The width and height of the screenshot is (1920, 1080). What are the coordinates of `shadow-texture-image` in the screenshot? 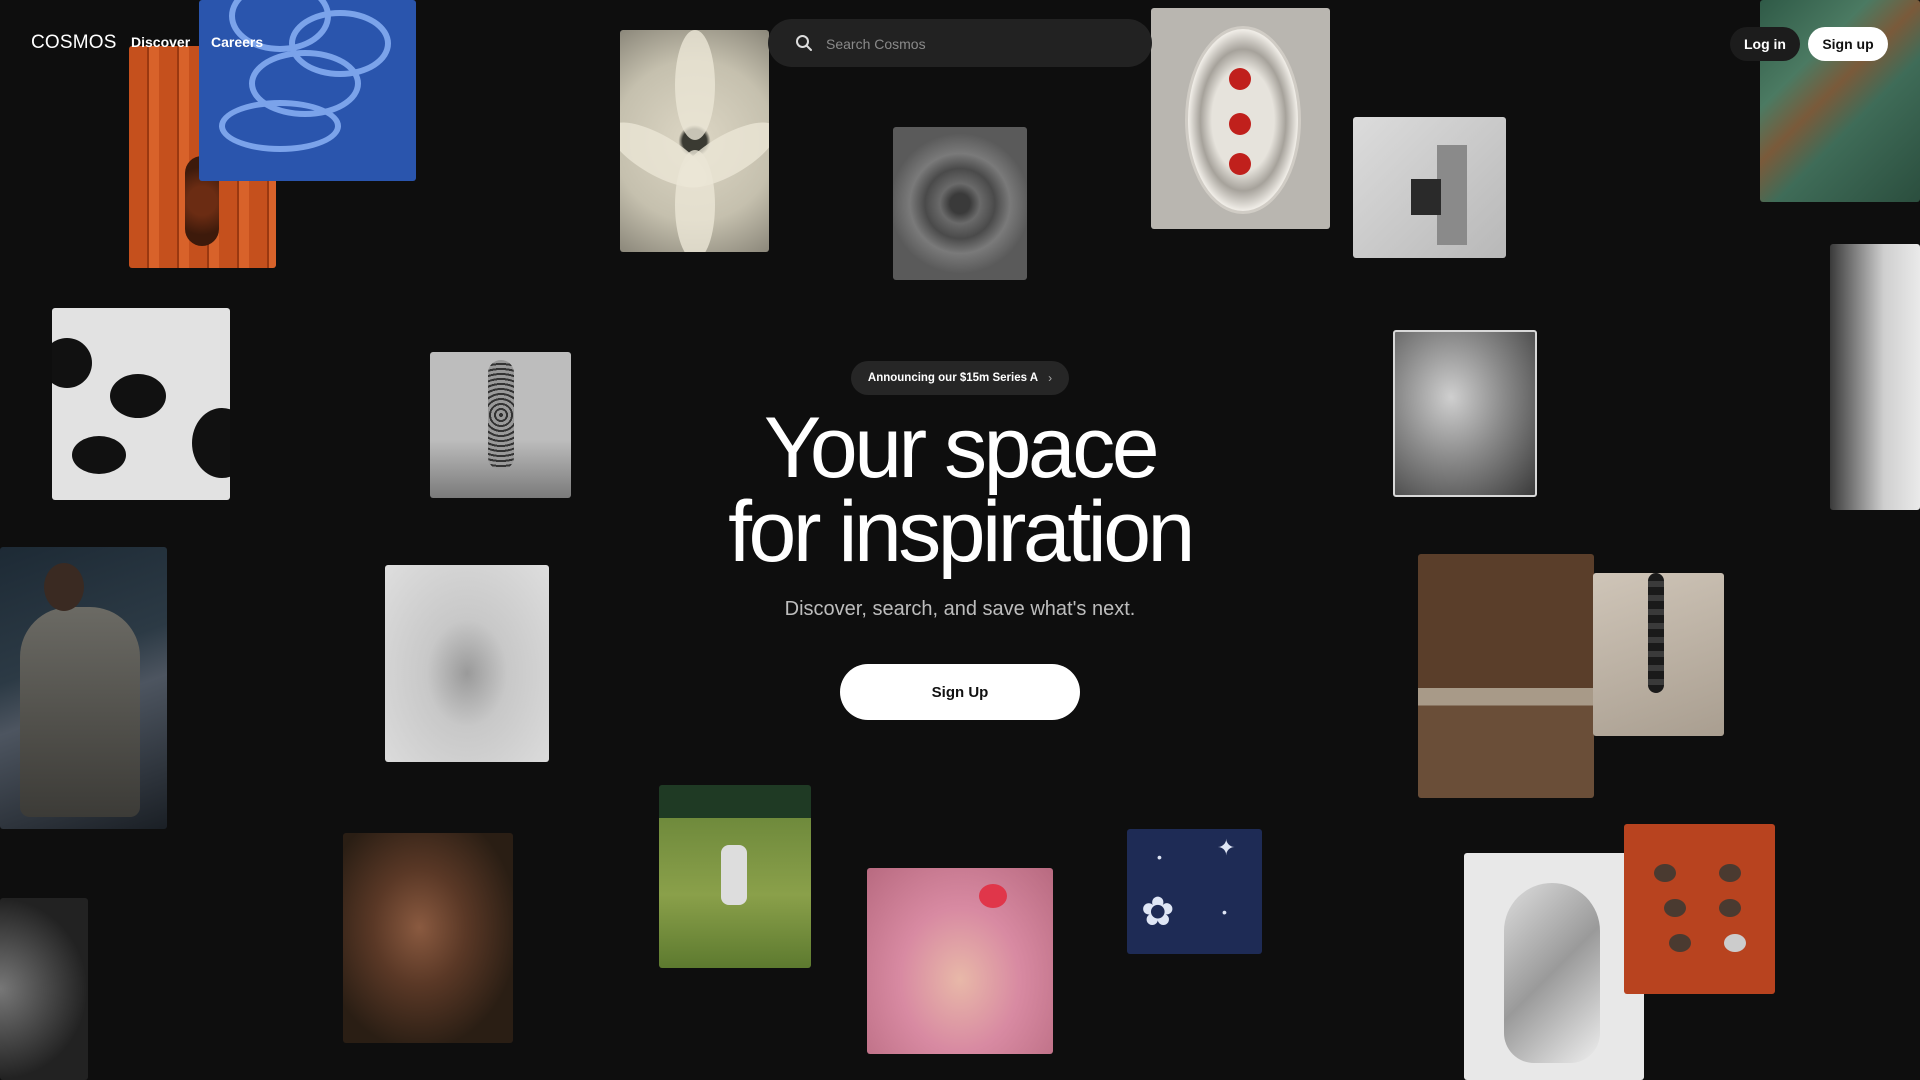 It's located at (44, 989).